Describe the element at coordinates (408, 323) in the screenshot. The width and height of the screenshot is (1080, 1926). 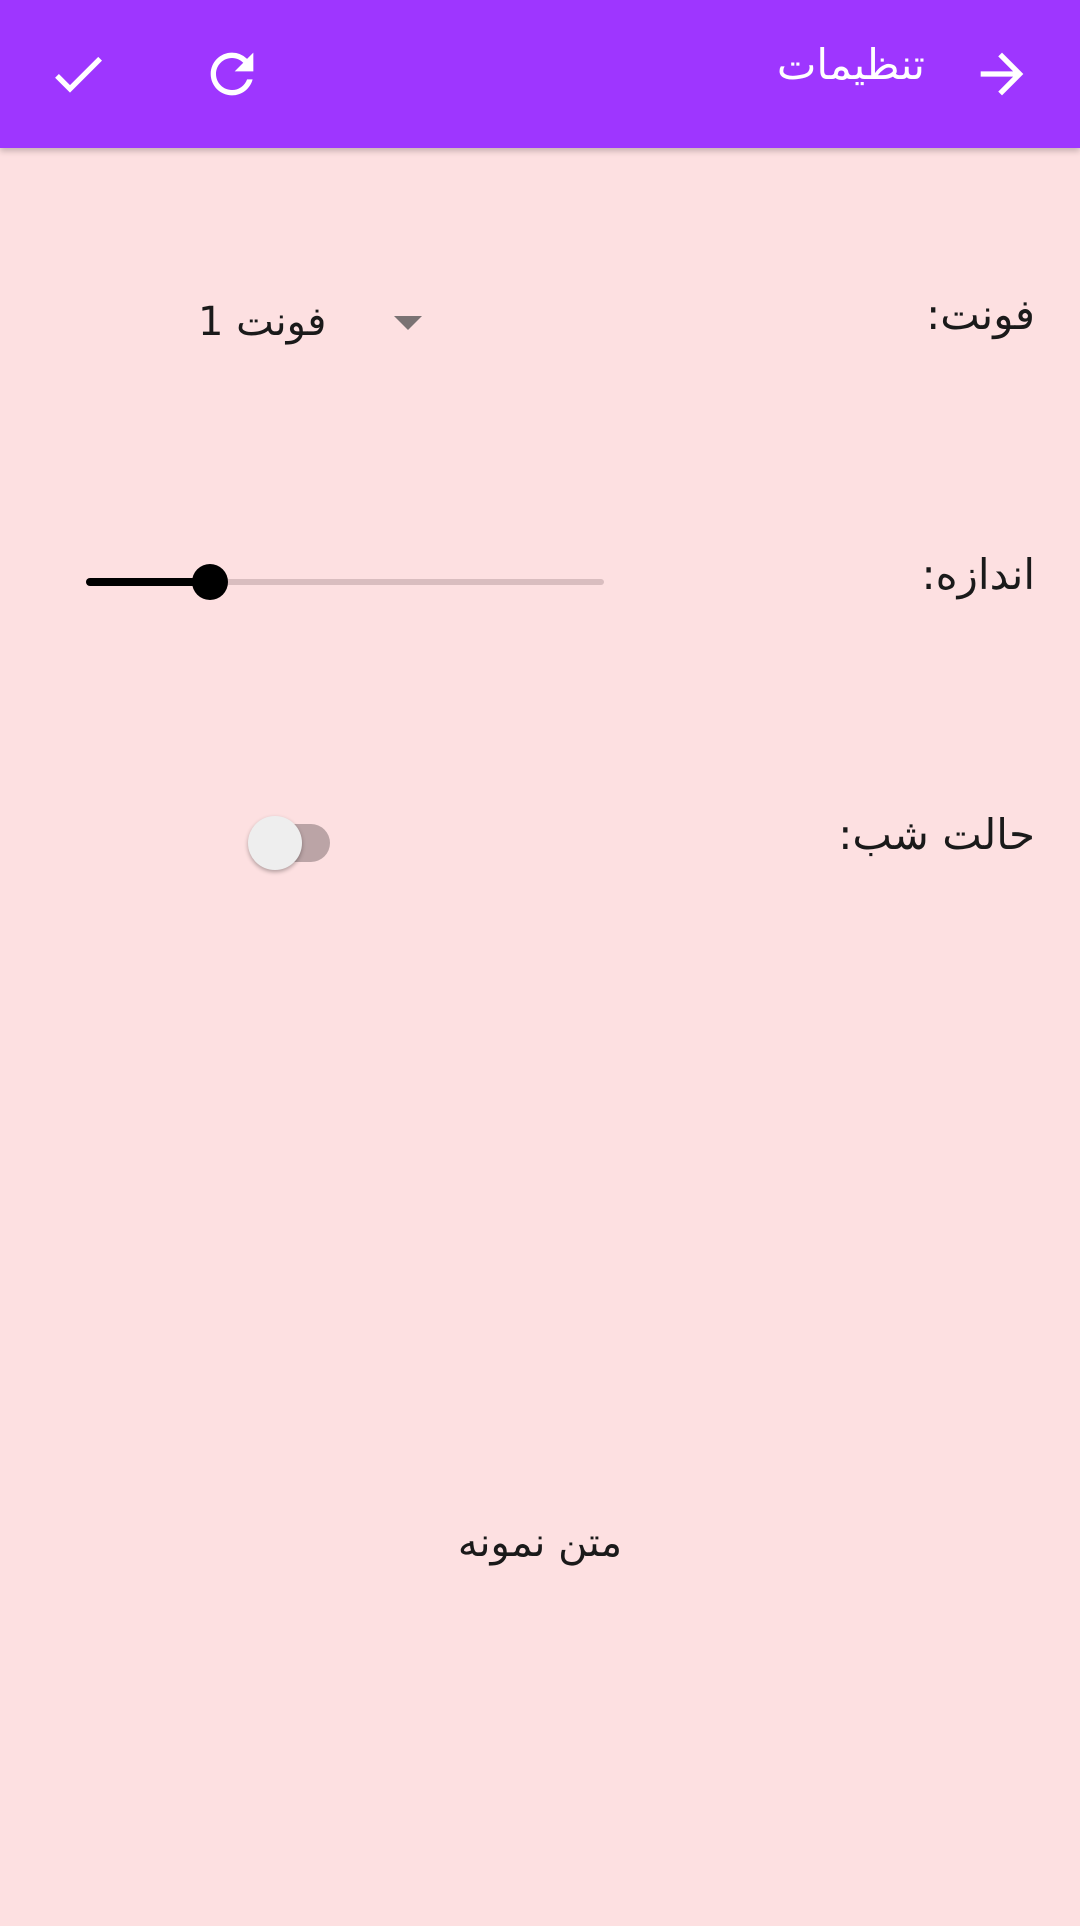
I see `dropdown-arrow-icon` at that location.